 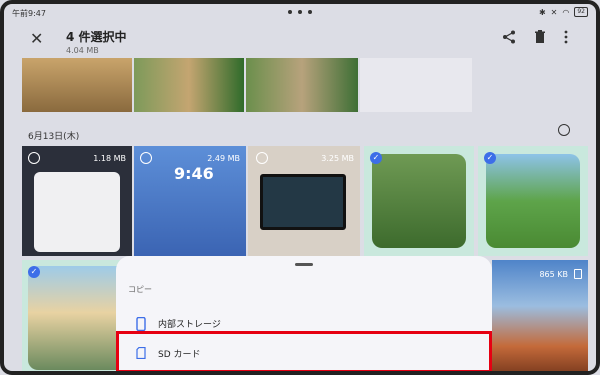 I want to click on ducklings-photo, so click(x=419, y=201).